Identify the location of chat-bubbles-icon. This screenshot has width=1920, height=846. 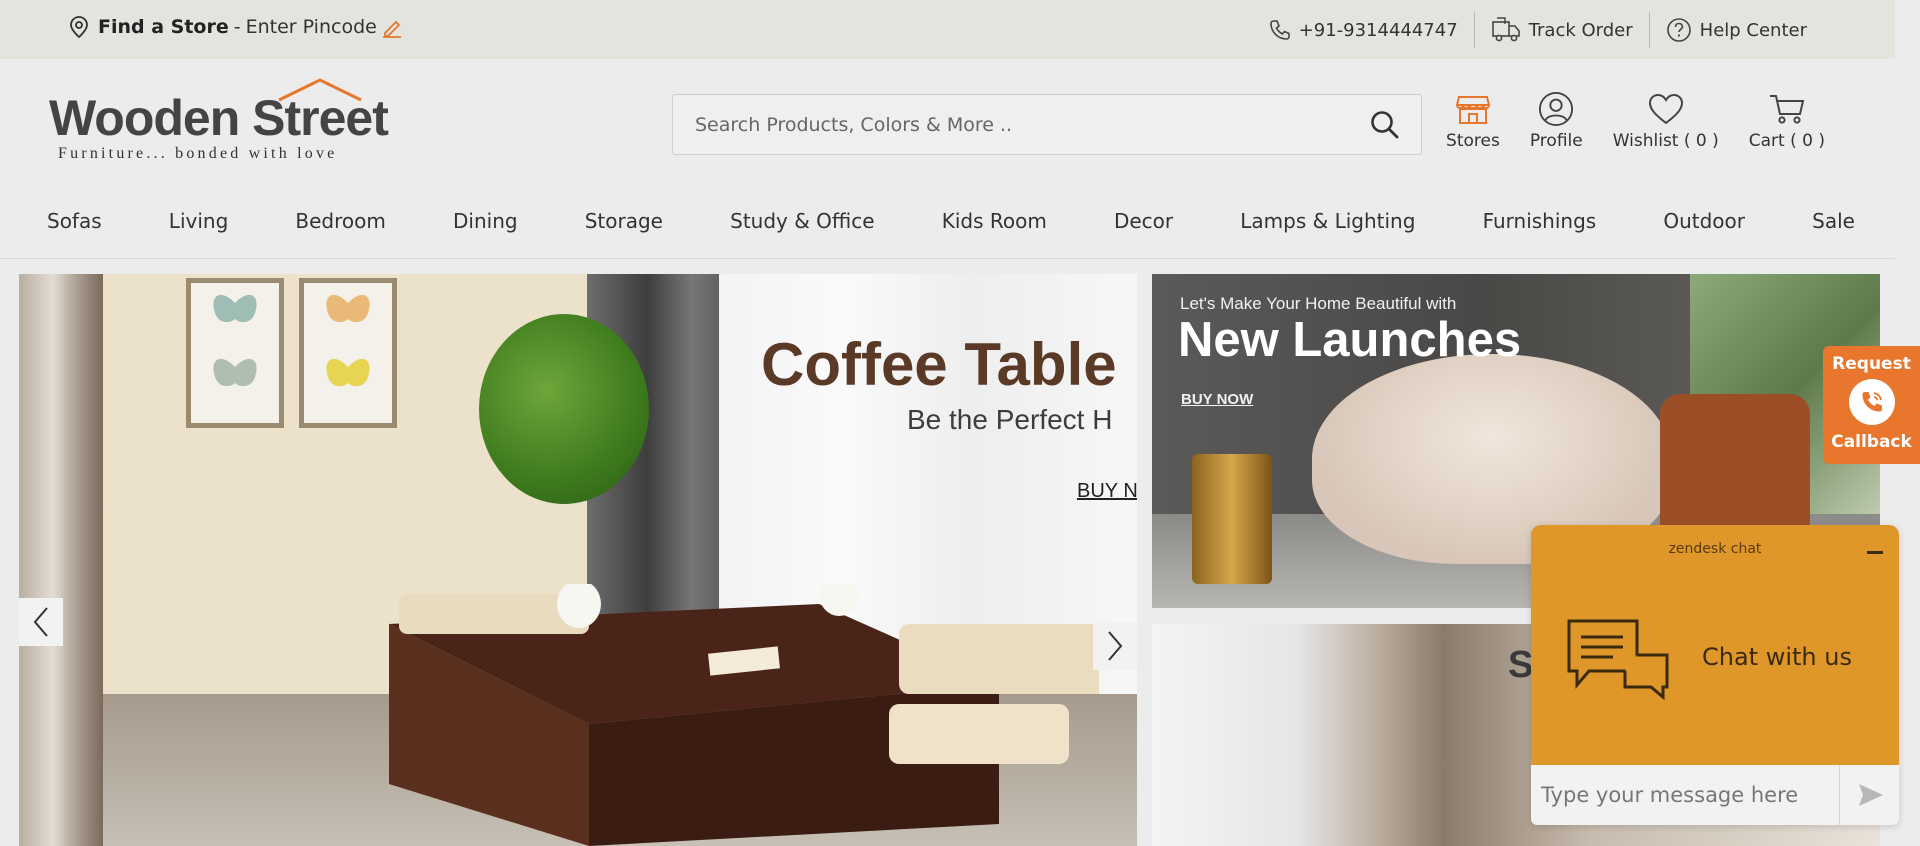
(1618, 660).